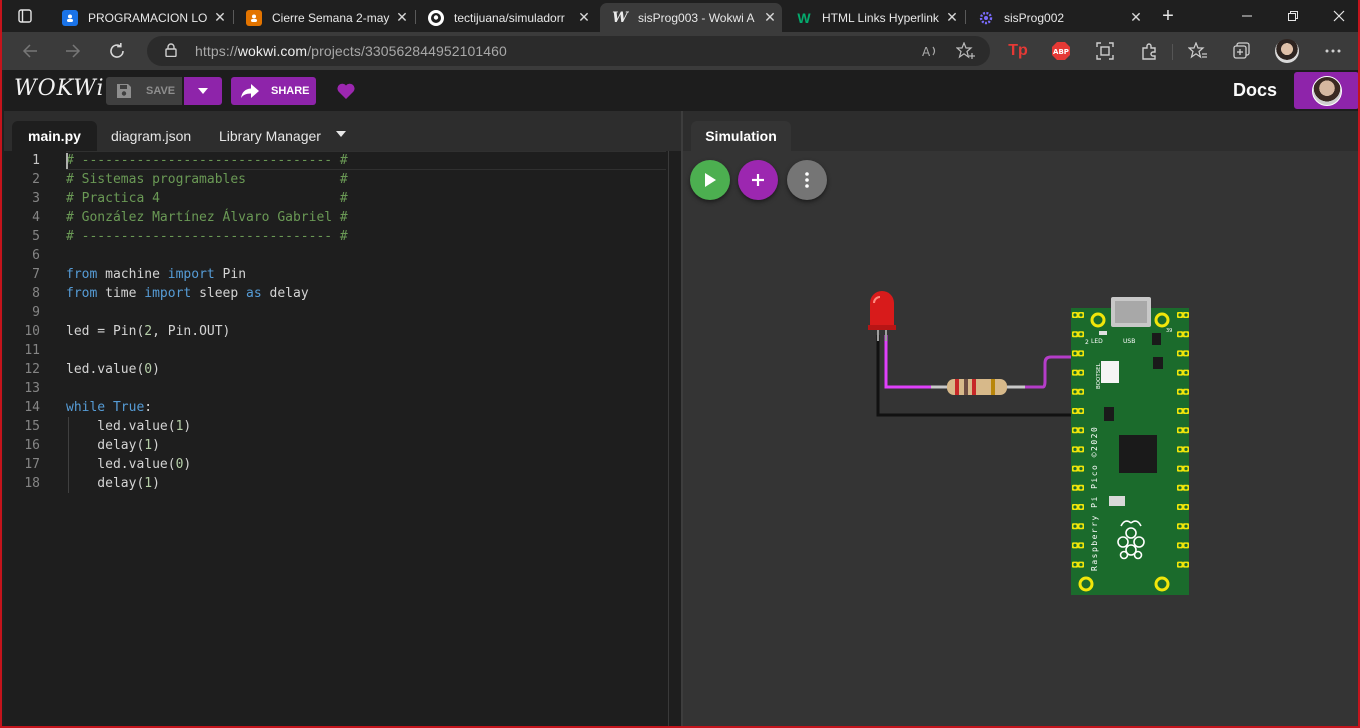 The width and height of the screenshot is (1360, 728). What do you see at coordinates (54, 136) in the screenshot?
I see `tab-main-py: main.py` at bounding box center [54, 136].